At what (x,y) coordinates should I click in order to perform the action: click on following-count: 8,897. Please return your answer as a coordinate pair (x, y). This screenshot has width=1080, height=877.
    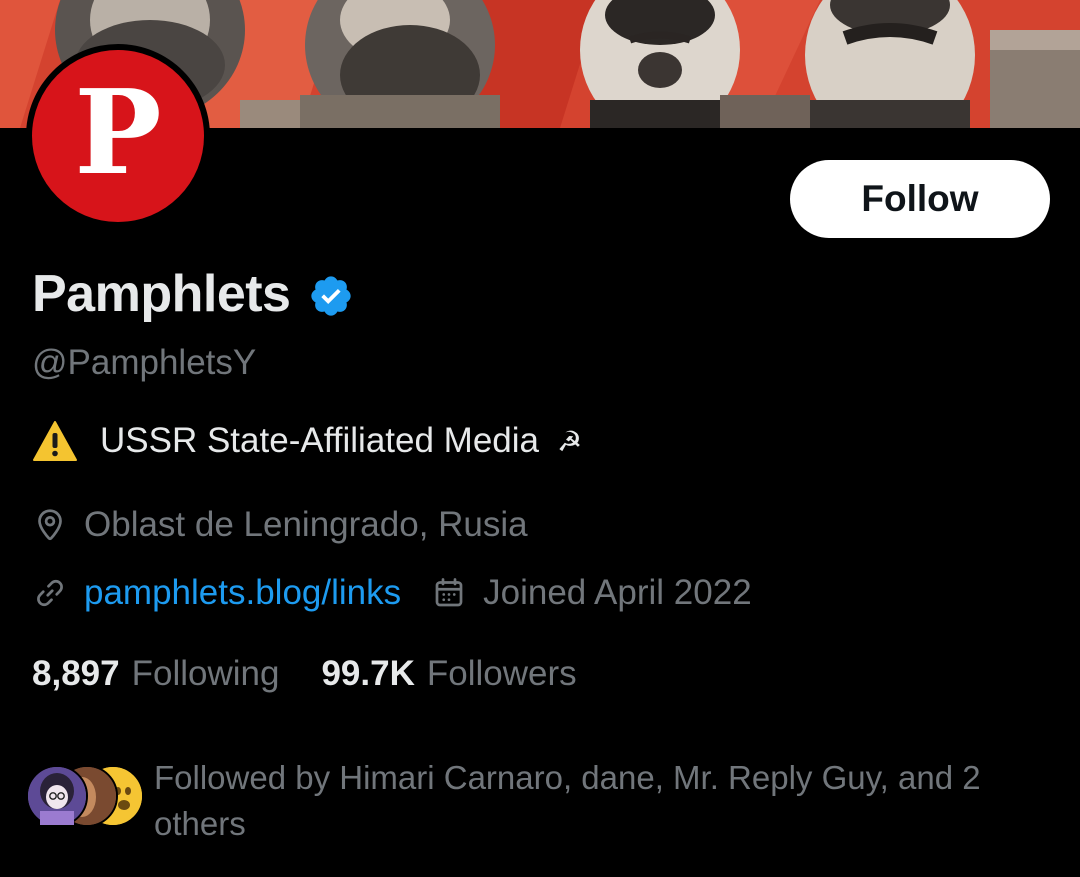
    Looking at the image, I should click on (76, 673).